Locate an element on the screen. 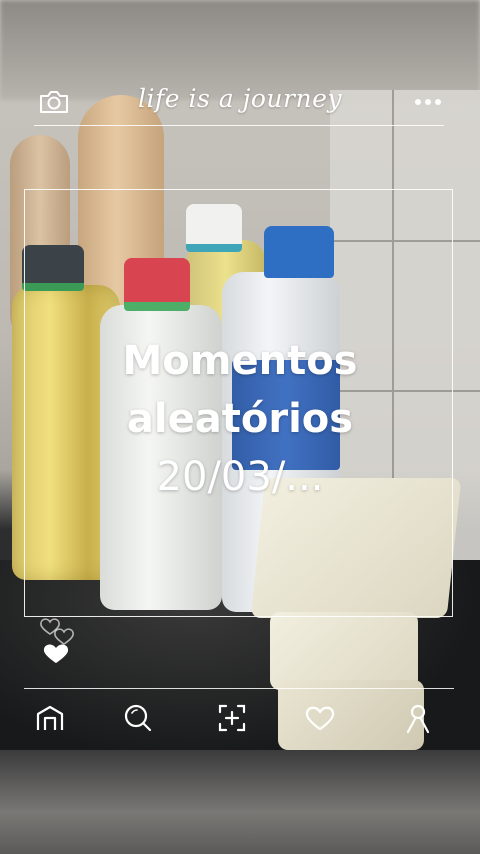  soap-bar-middle is located at coordinates (344, 651).